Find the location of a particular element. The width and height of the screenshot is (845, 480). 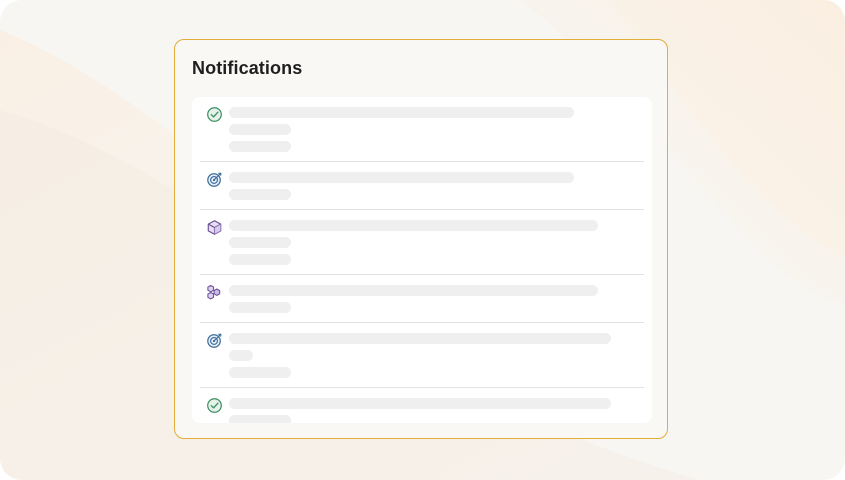

cube-icon is located at coordinates (214, 227).